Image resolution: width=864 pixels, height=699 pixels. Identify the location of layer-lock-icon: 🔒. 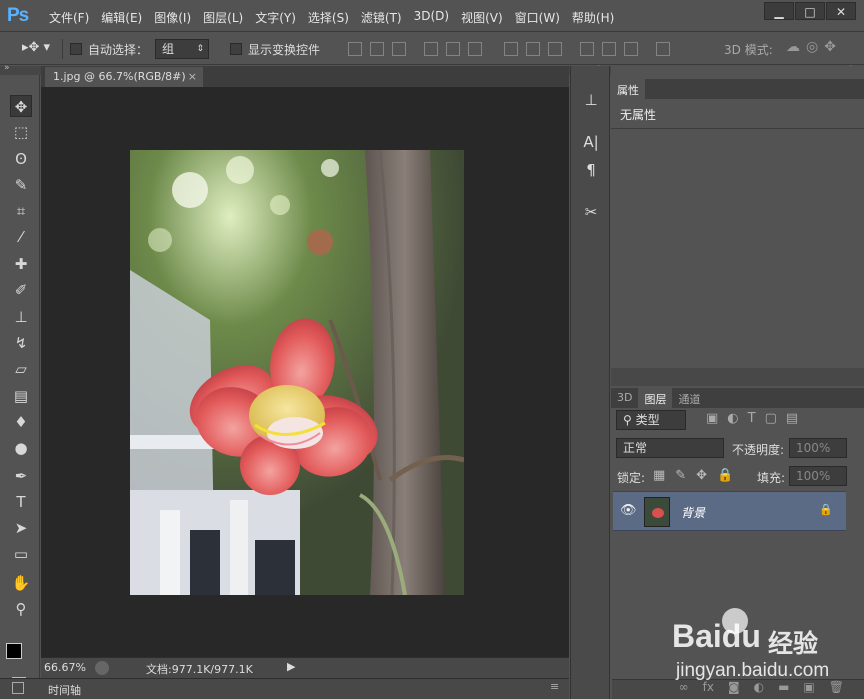
(826, 509).